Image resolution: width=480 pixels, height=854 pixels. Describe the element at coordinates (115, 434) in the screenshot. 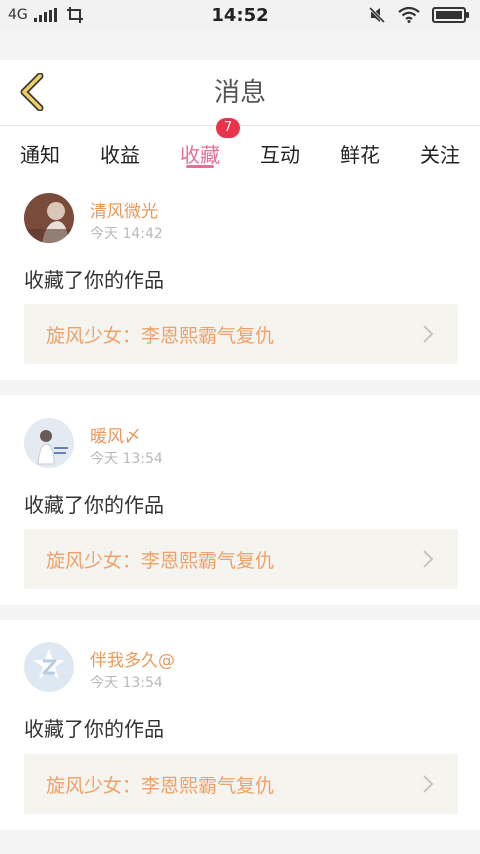

I see `username: 暖风〆` at that location.